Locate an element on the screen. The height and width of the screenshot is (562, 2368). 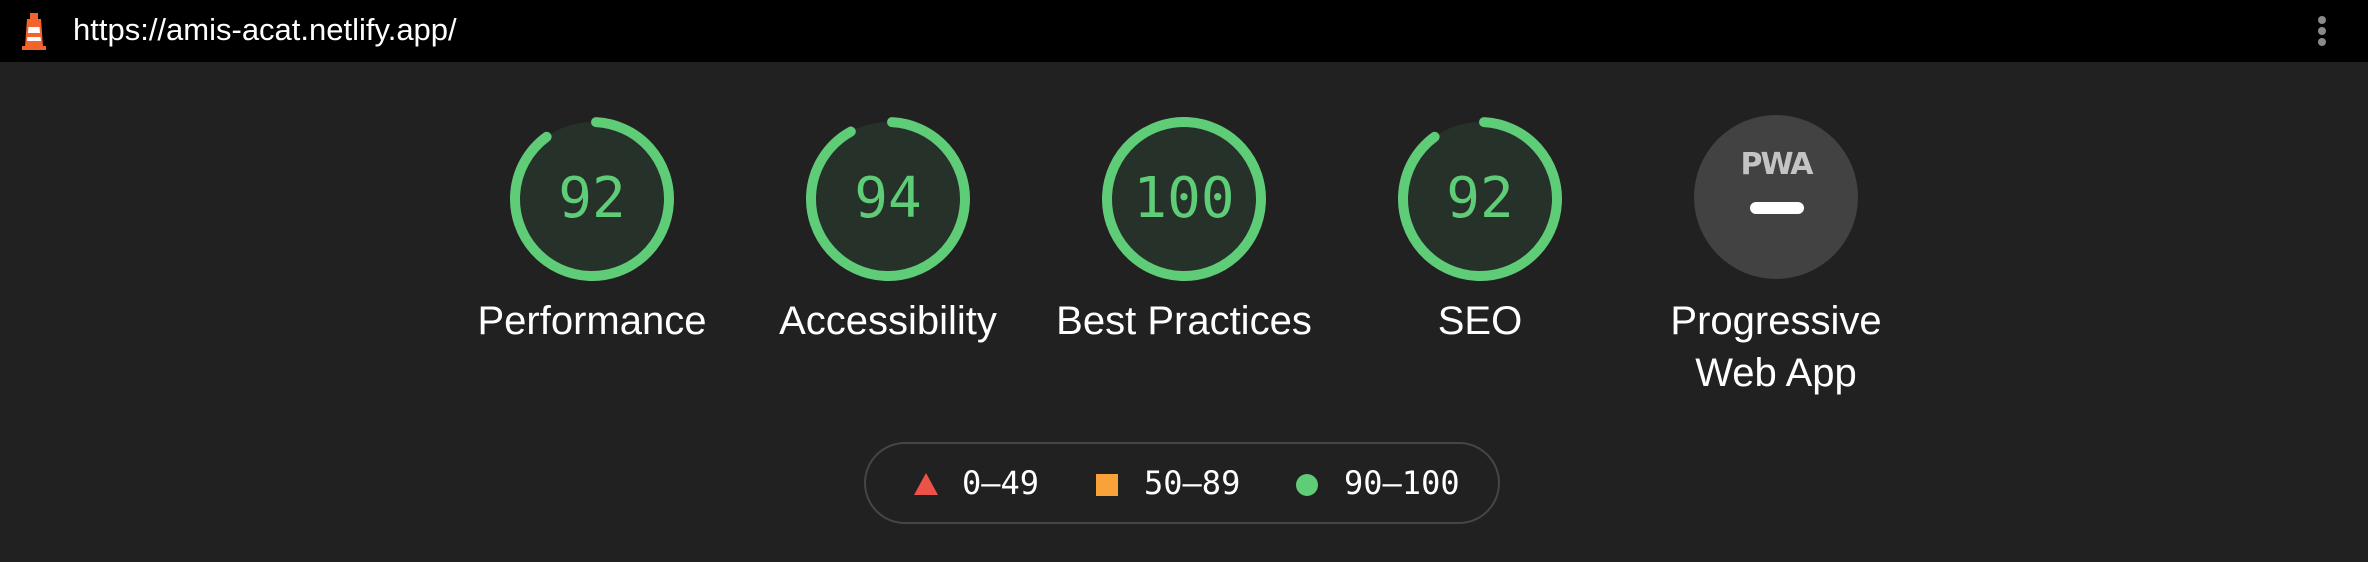
legend-range: 90–100 is located at coordinates (1402, 483).